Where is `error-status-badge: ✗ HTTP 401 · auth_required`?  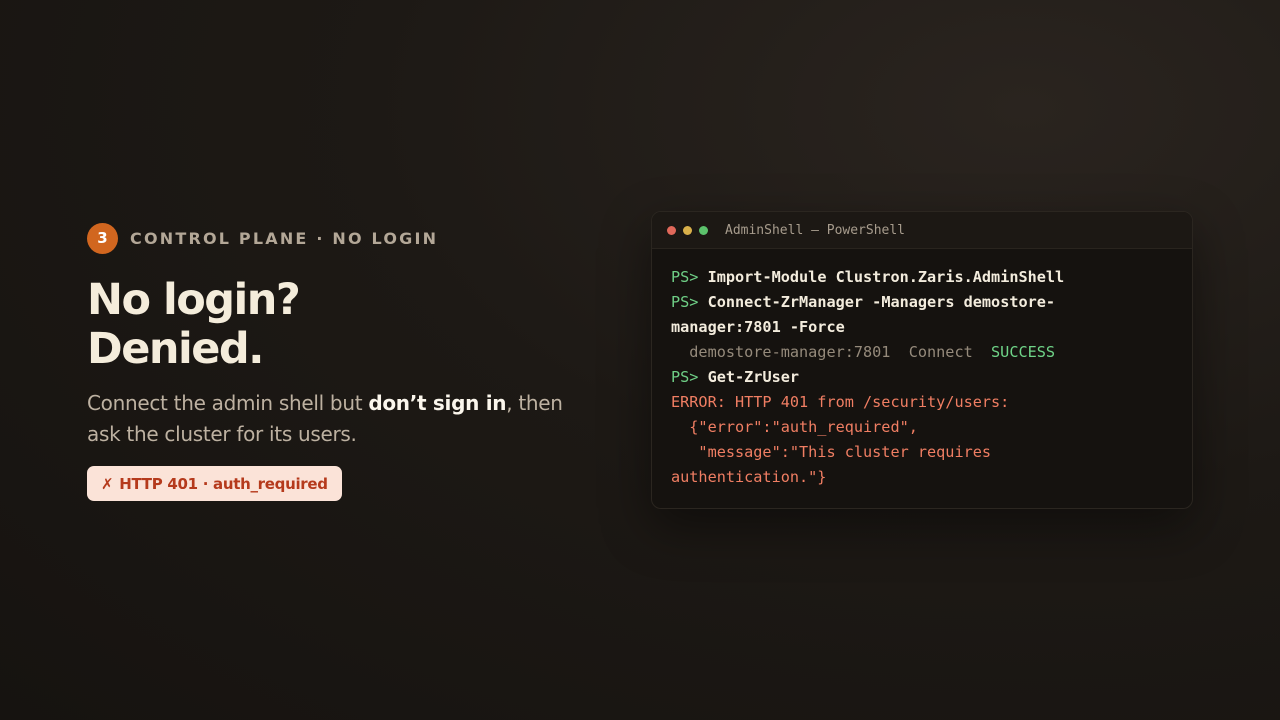 error-status-badge: ✗ HTTP 401 · auth_required is located at coordinates (214, 483).